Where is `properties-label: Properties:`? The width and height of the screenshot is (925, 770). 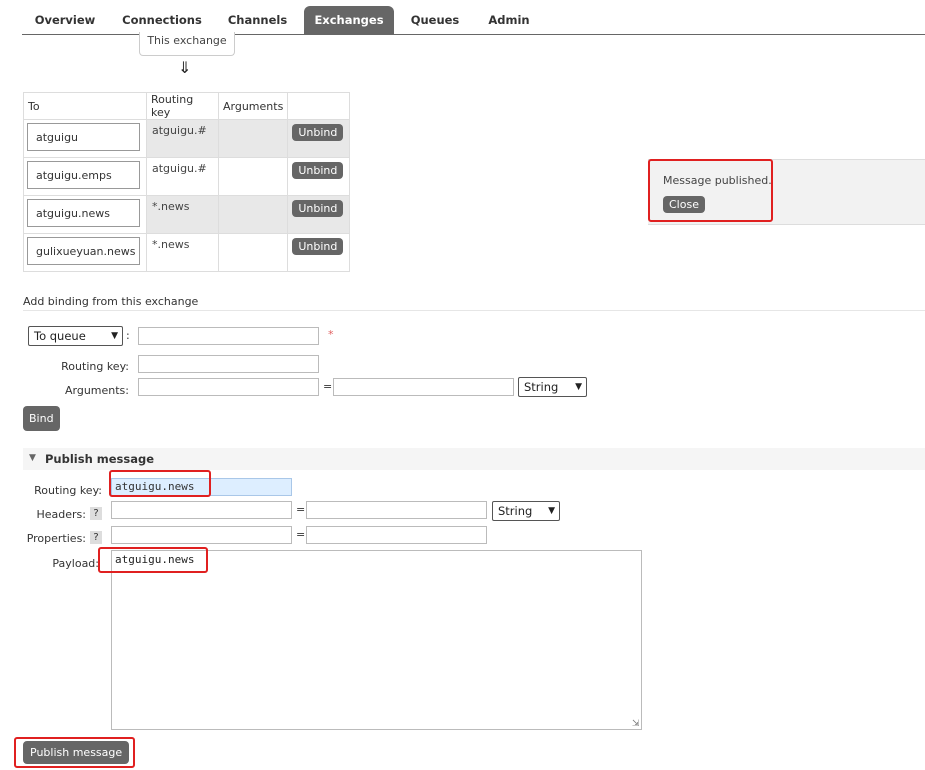
properties-label: Properties: is located at coordinates (56, 538).